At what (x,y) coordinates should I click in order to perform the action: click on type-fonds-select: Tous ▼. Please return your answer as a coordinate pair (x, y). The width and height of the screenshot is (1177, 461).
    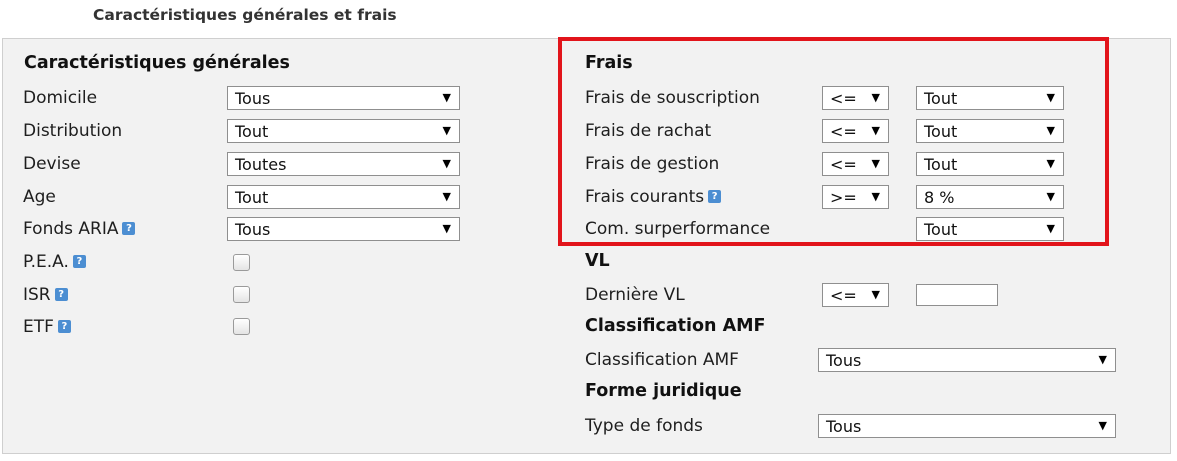
    Looking at the image, I should click on (967, 426).